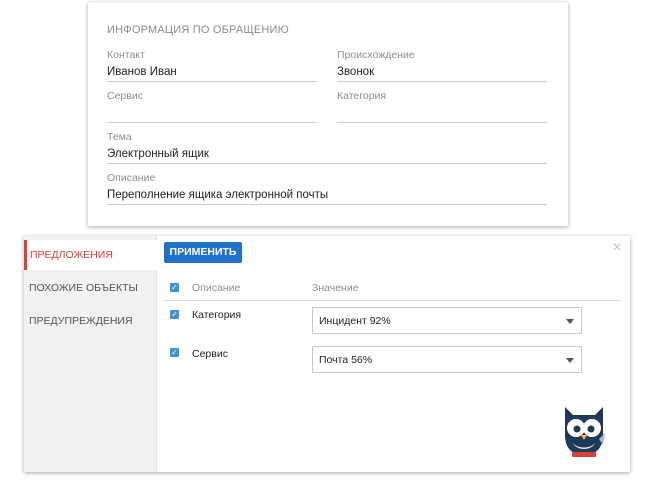 The width and height of the screenshot is (654, 480). I want to click on description-underline, so click(327, 204).